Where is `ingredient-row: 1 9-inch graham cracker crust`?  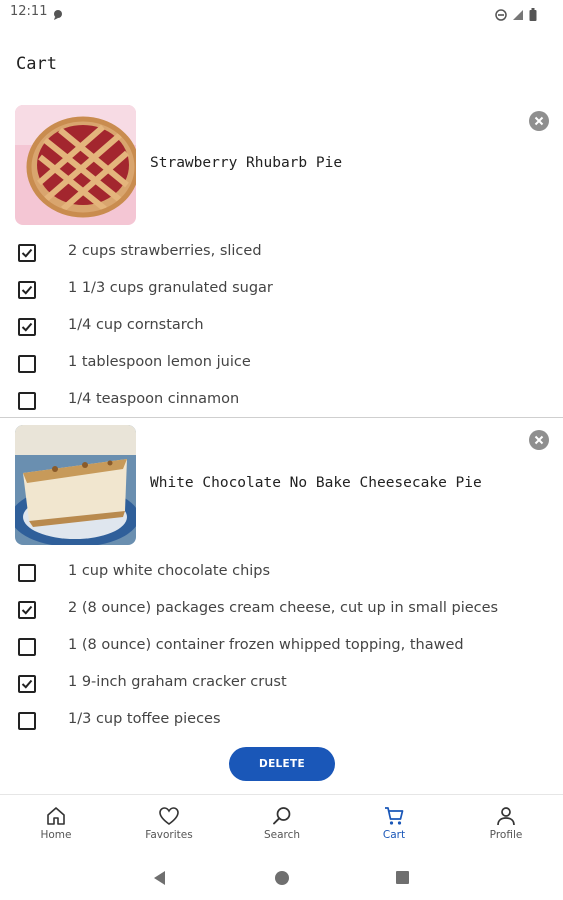 ingredient-row: 1 9-inch graham cracker crust is located at coordinates (281, 684).